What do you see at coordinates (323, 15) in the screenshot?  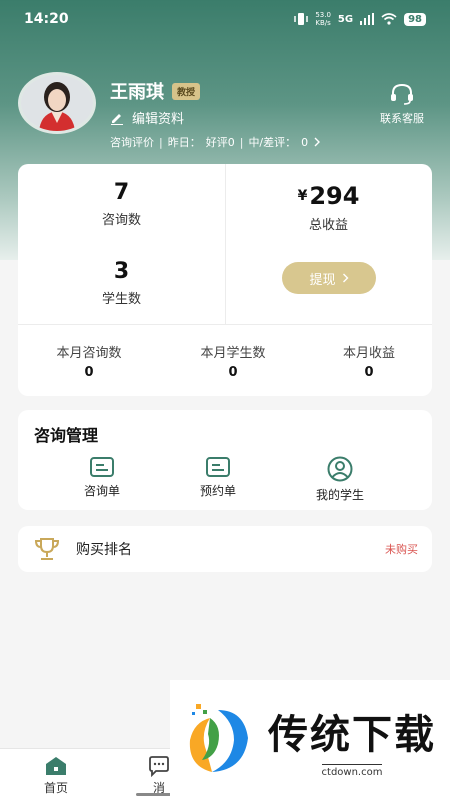 I see `net-speed-value: 53.0` at bounding box center [323, 15].